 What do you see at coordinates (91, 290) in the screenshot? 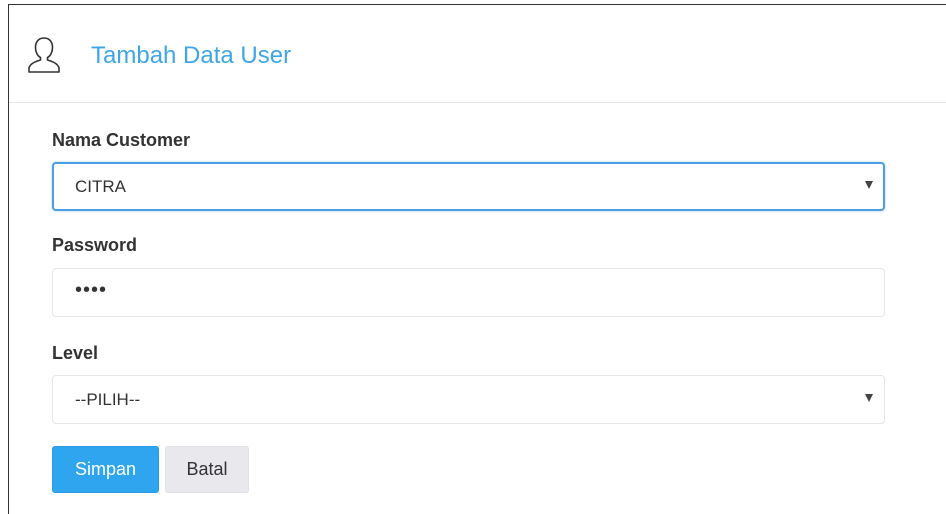
I see `password-value: ••••` at bounding box center [91, 290].